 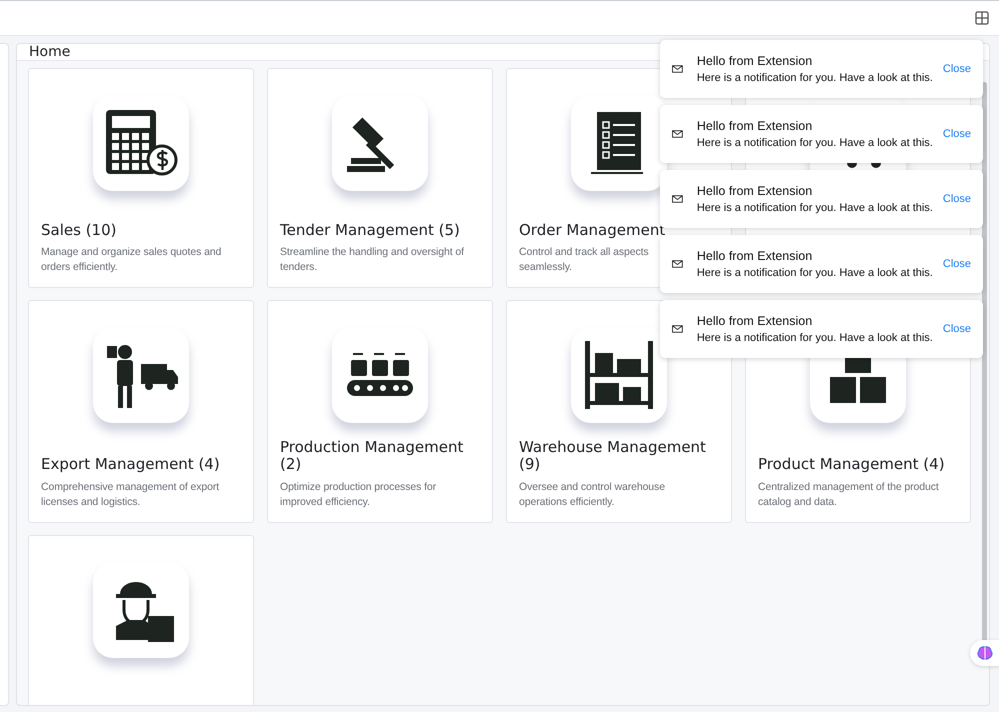 I want to click on assistant-button, so click(x=984, y=653).